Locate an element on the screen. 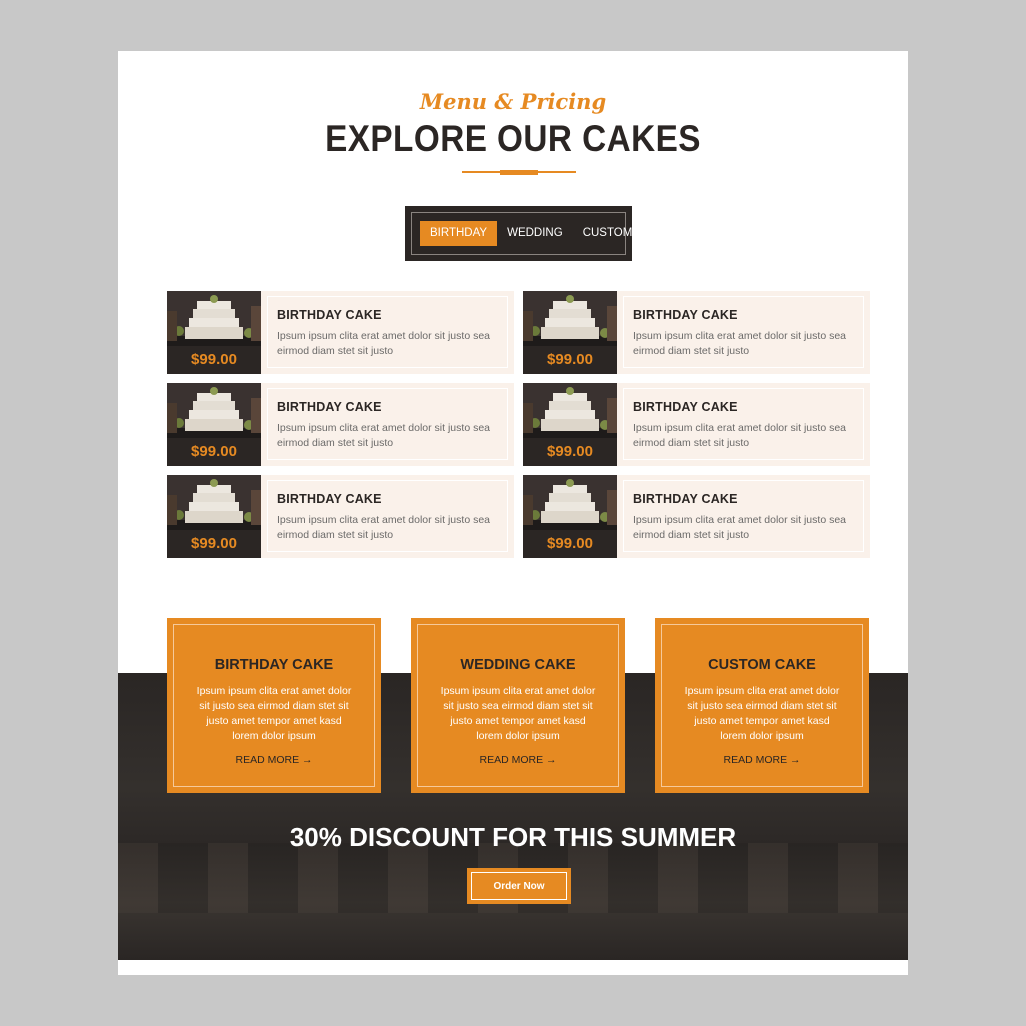 The height and width of the screenshot is (1026, 1026). order-now-label: Order Now is located at coordinates (519, 886).